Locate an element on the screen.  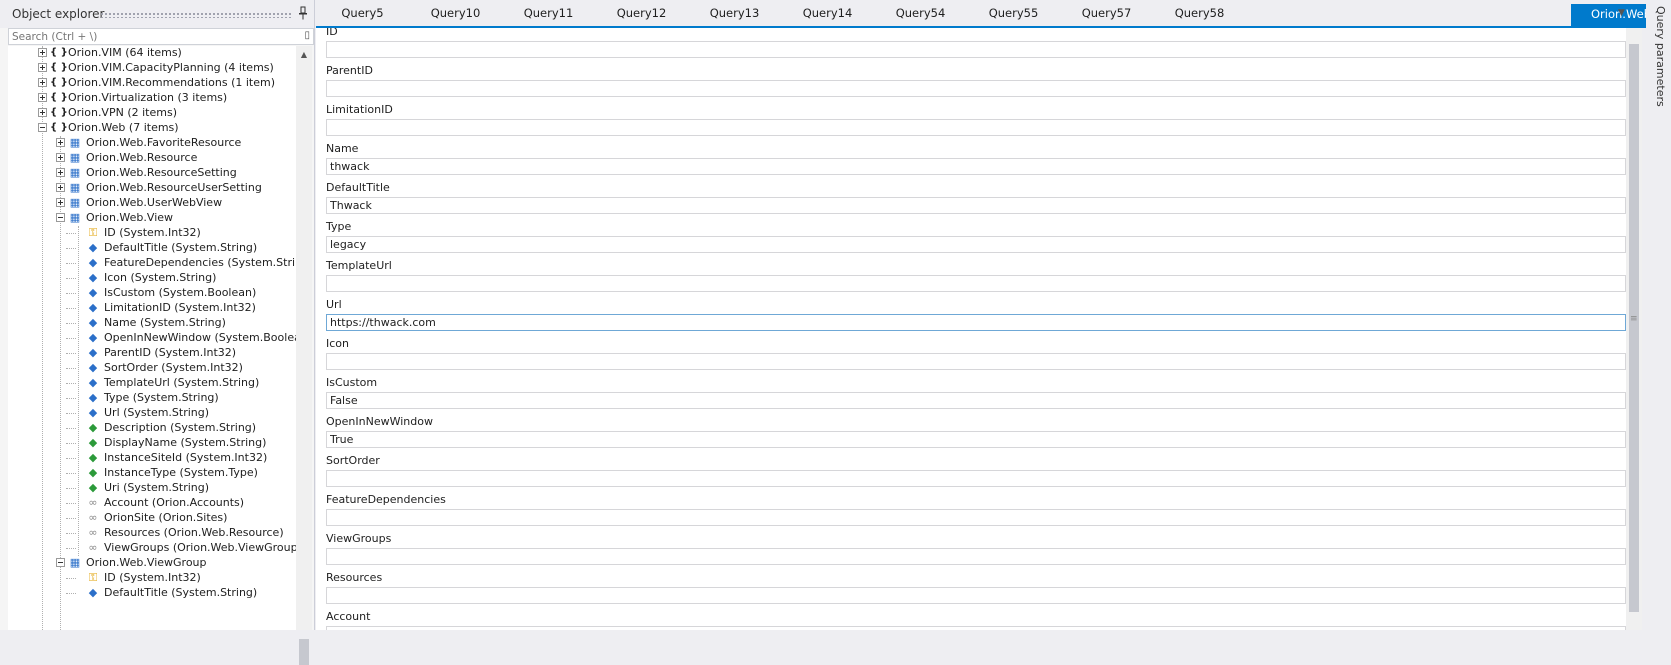
limitation-id-field is located at coordinates (976, 127).